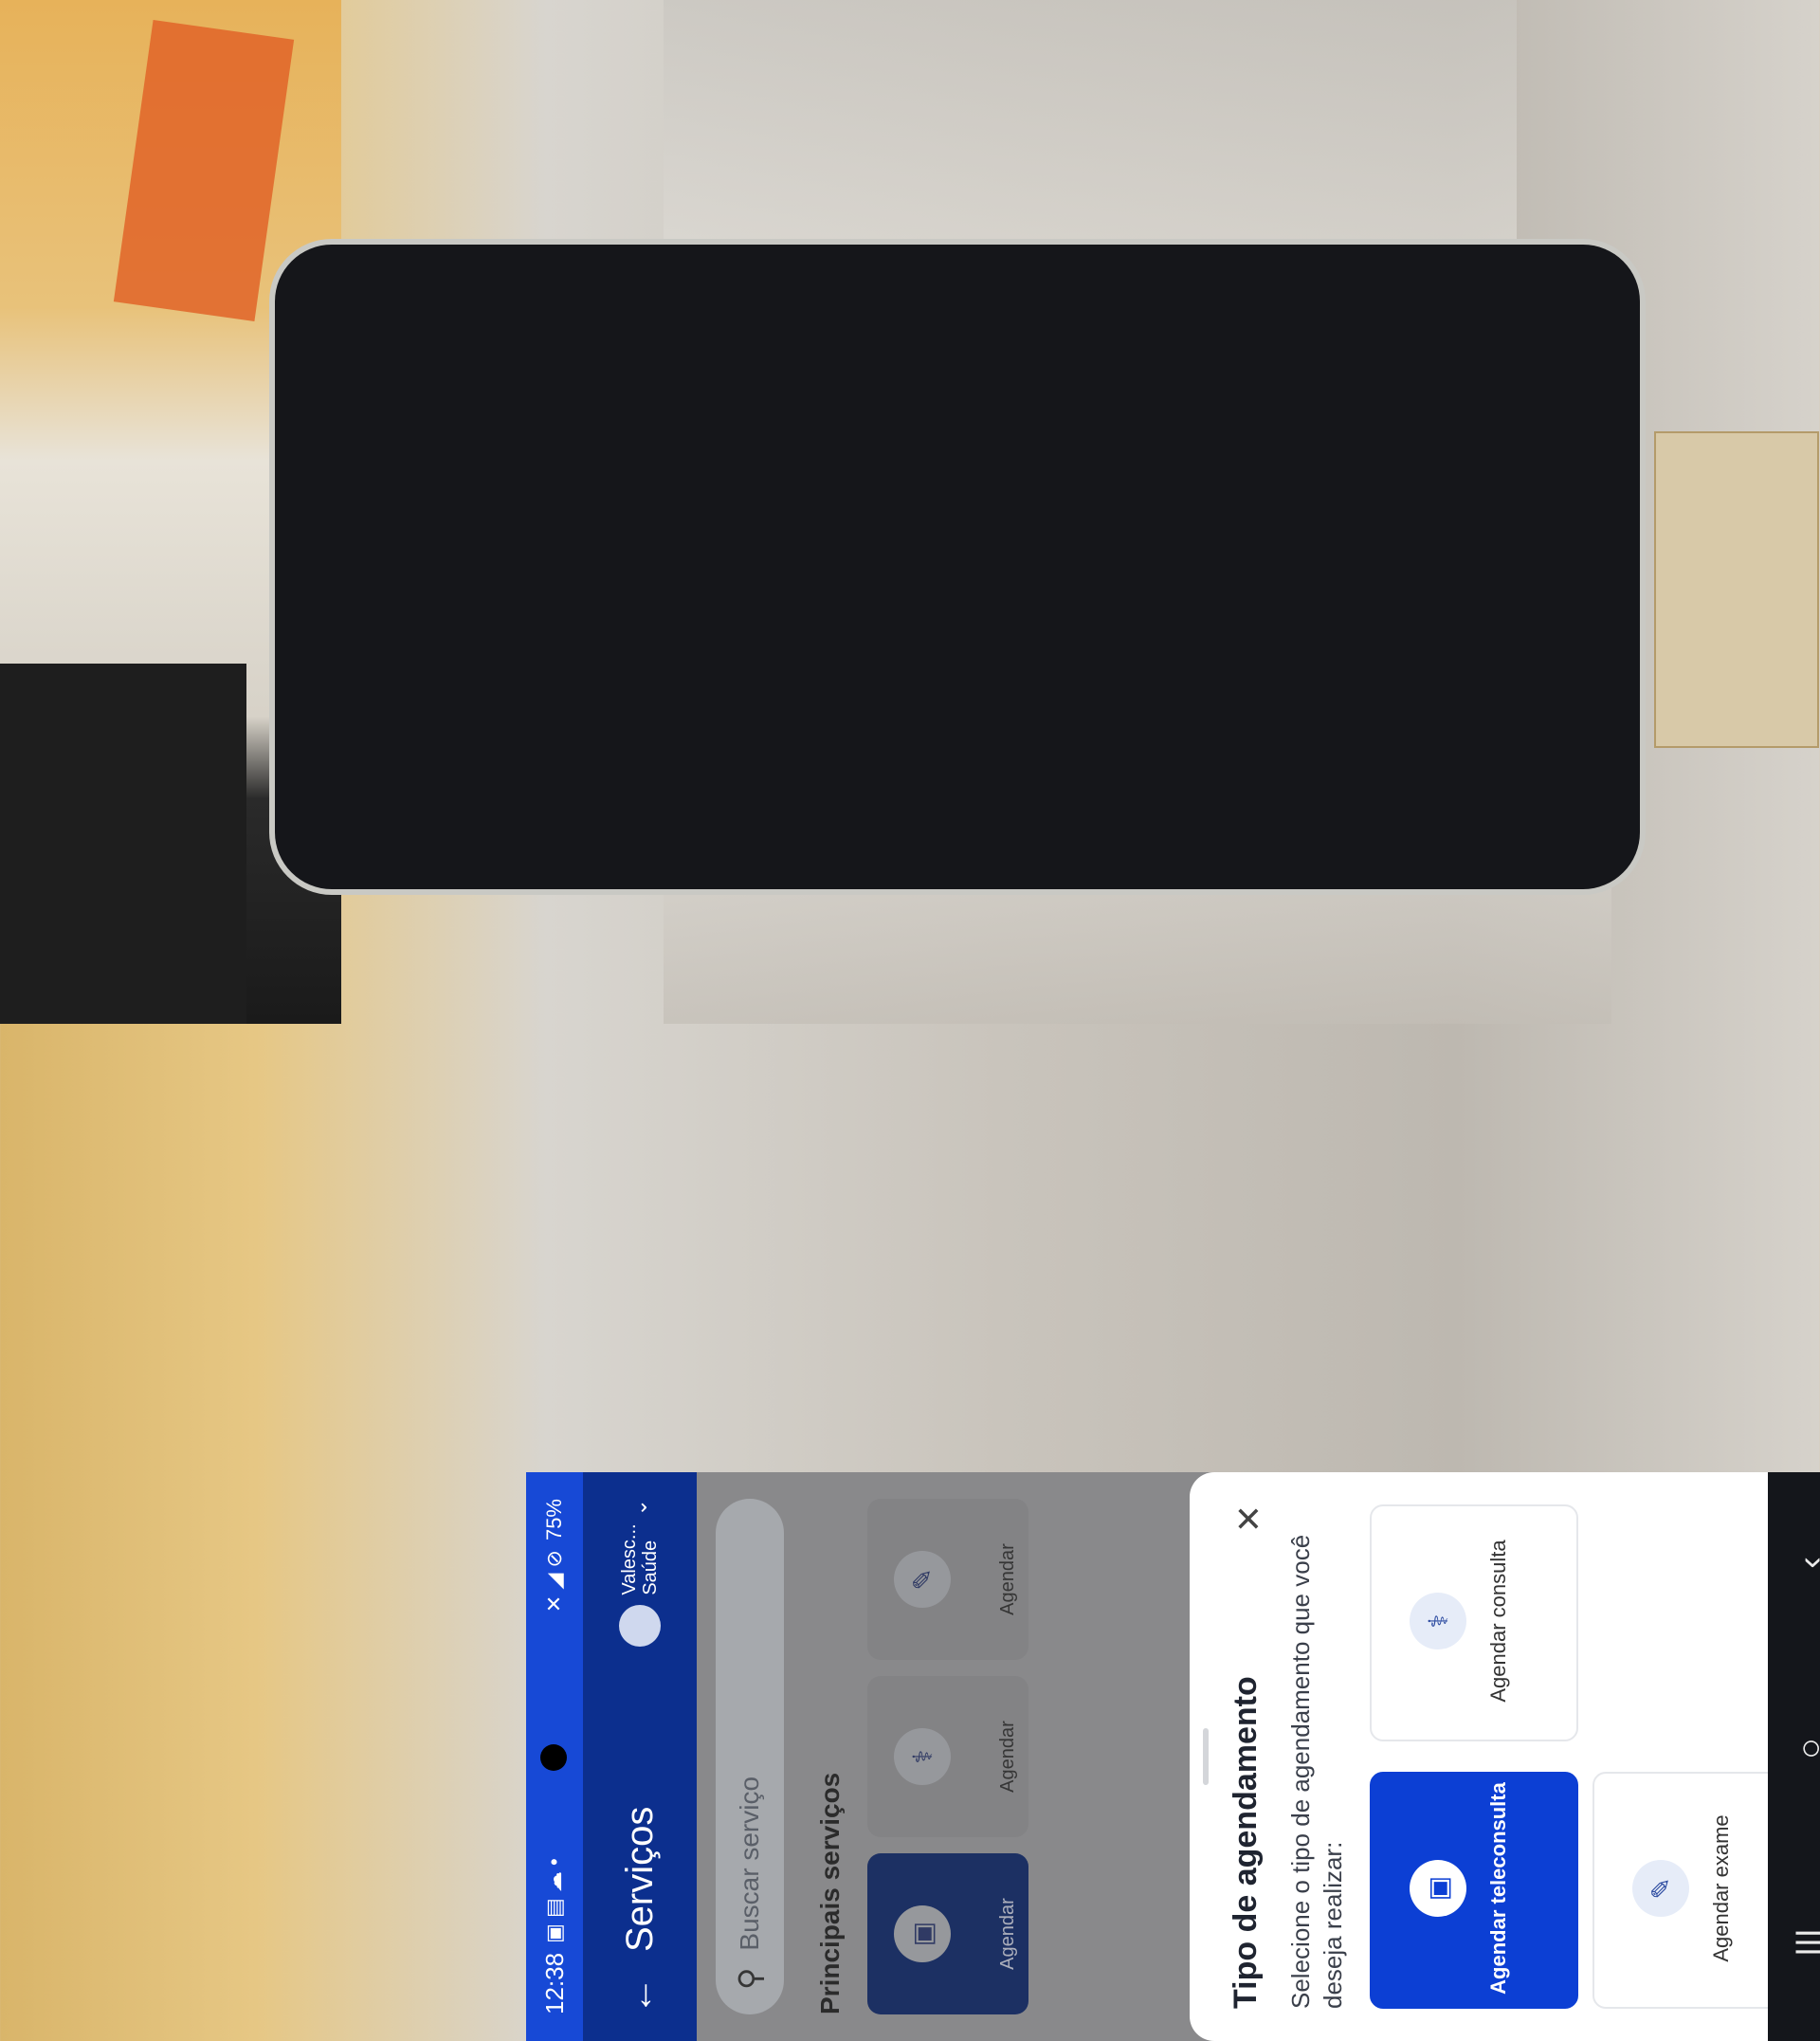 The height and width of the screenshot is (2041, 1820). Describe the element at coordinates (1137, 948) in the screenshot. I see `background-shelf-bottom` at that location.